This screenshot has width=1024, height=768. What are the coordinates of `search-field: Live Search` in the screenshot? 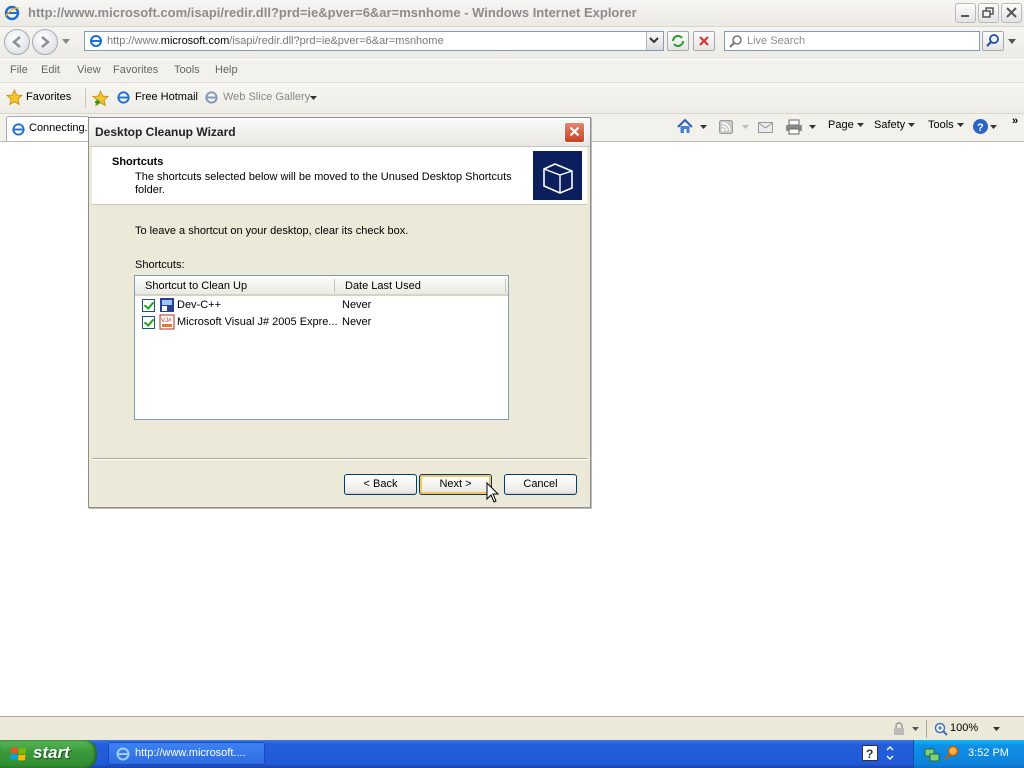 It's located at (852, 41).